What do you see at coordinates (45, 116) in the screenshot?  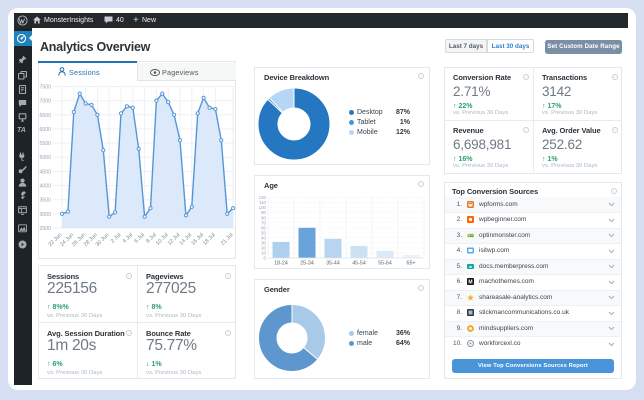 I see `svg-text: 6500` at bounding box center [45, 116].